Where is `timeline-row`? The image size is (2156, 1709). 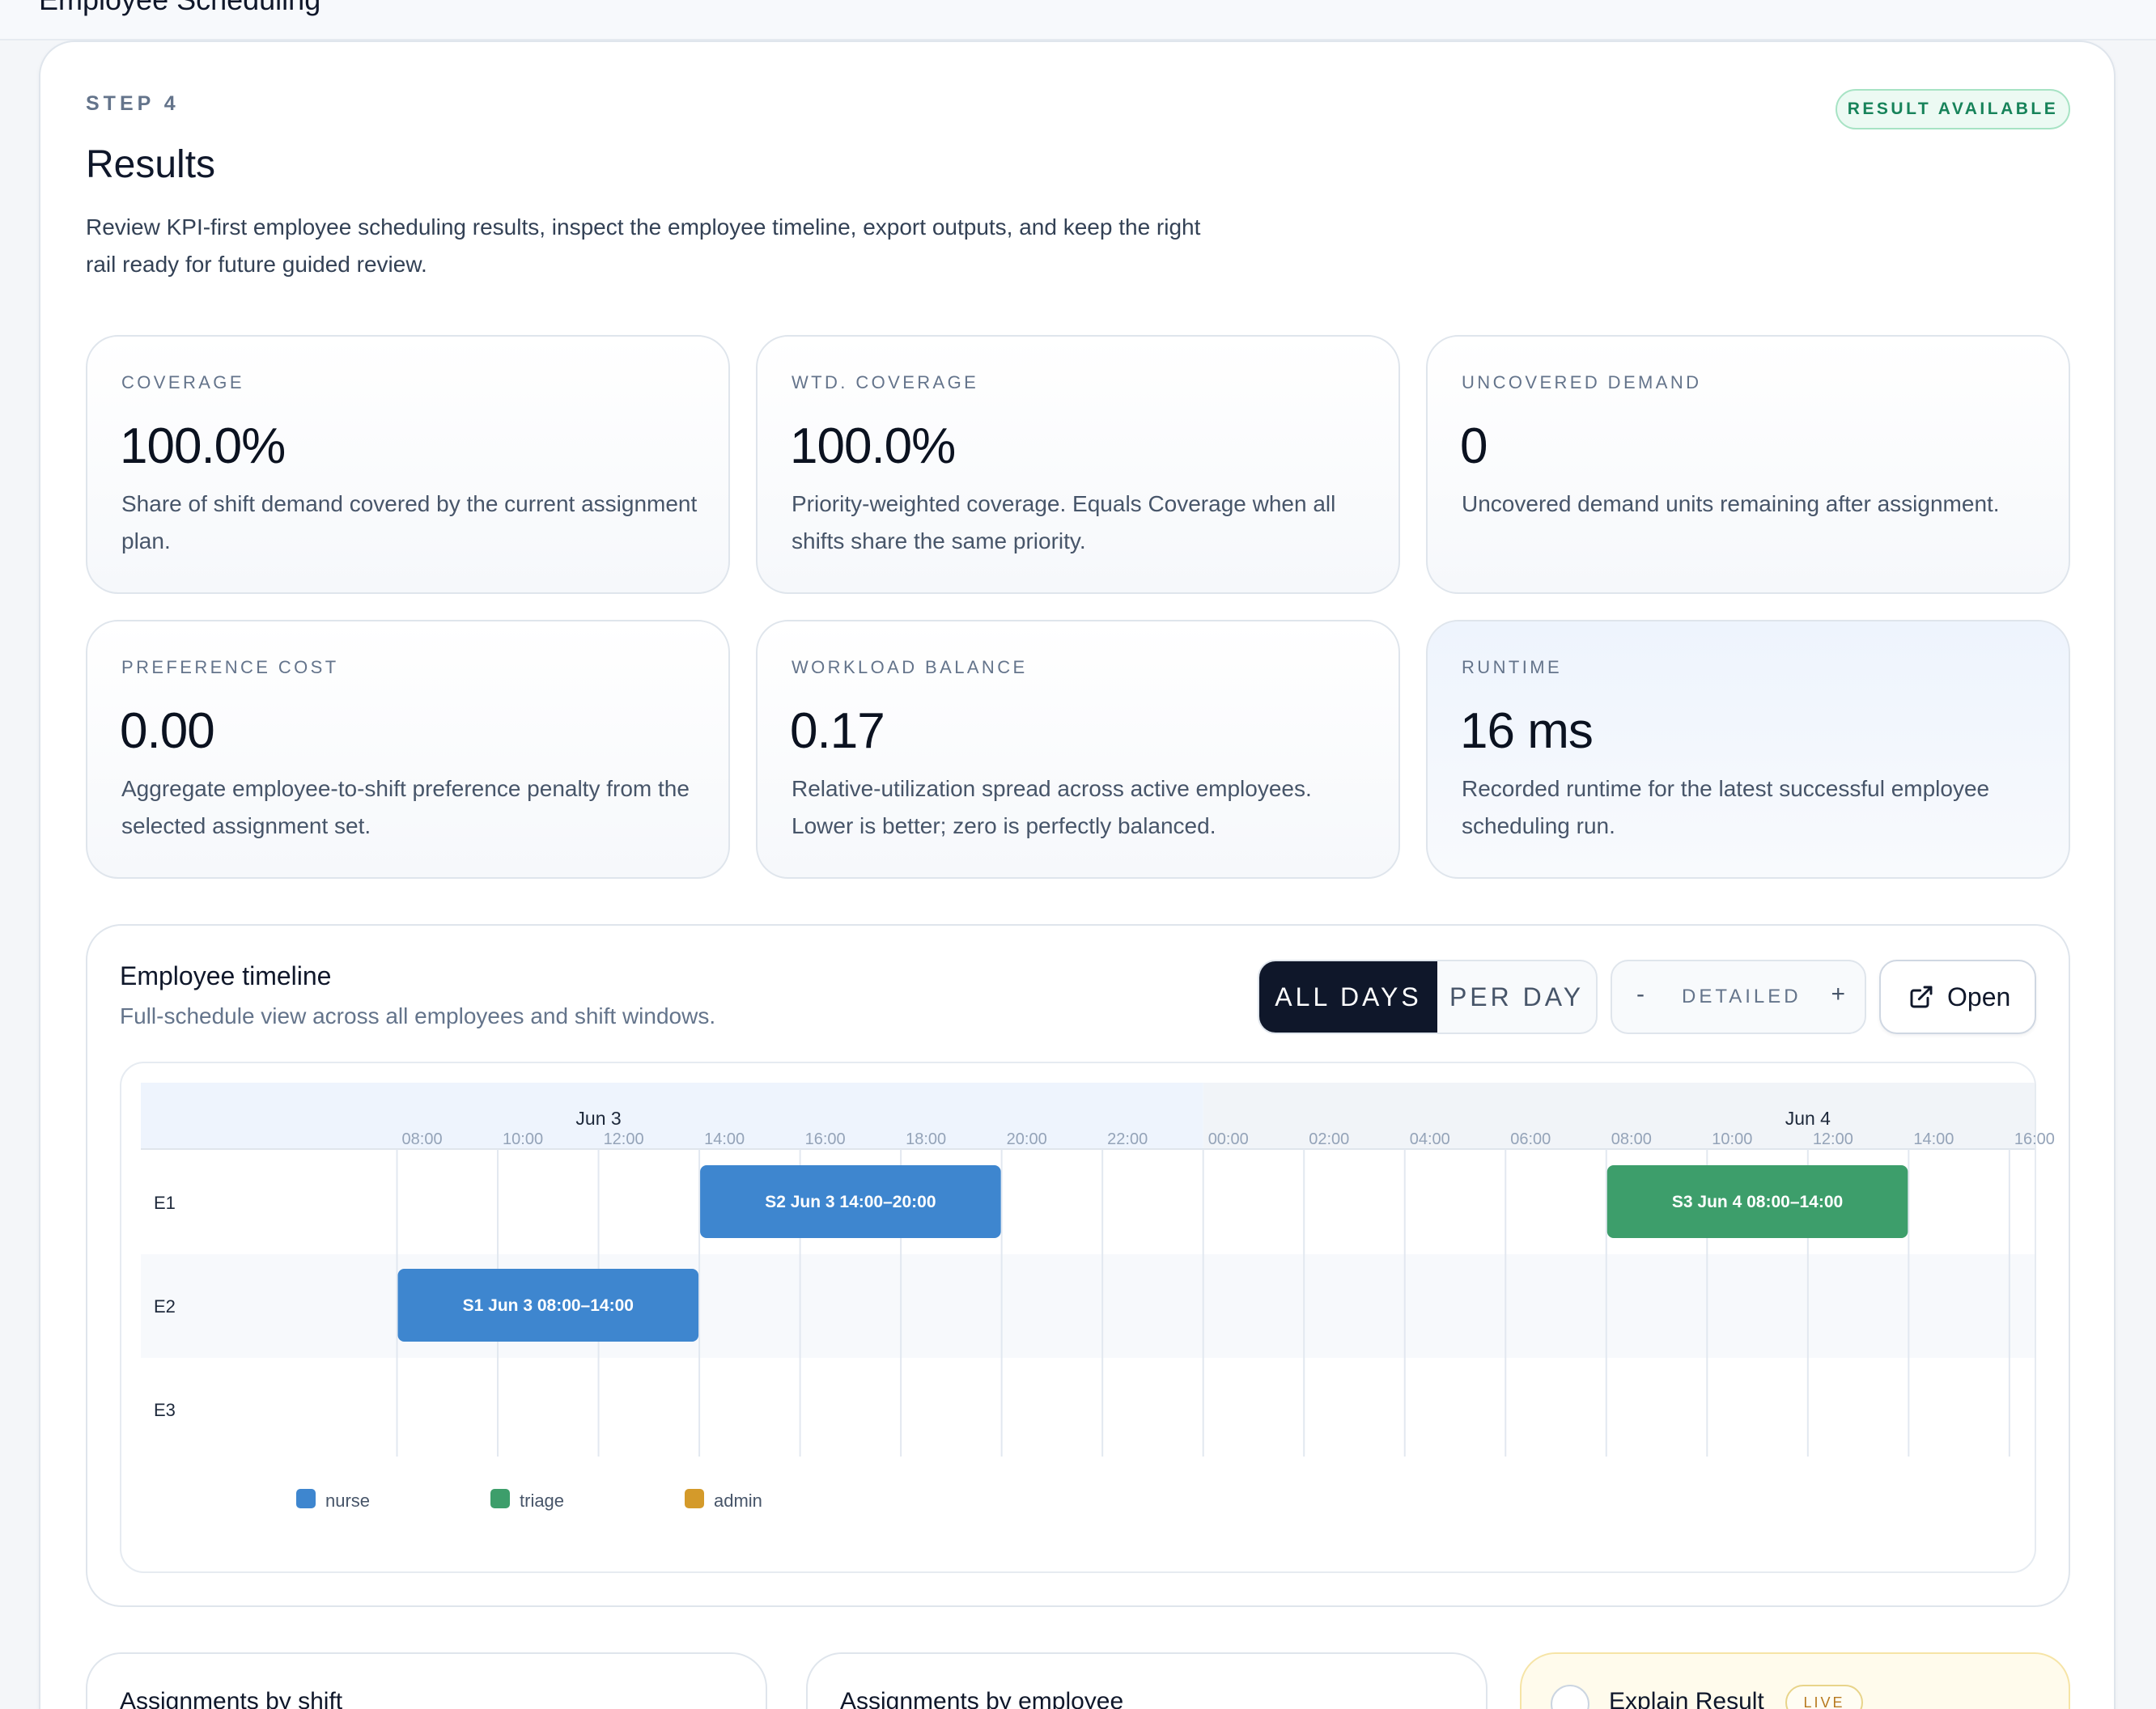 timeline-row is located at coordinates (1088, 1409).